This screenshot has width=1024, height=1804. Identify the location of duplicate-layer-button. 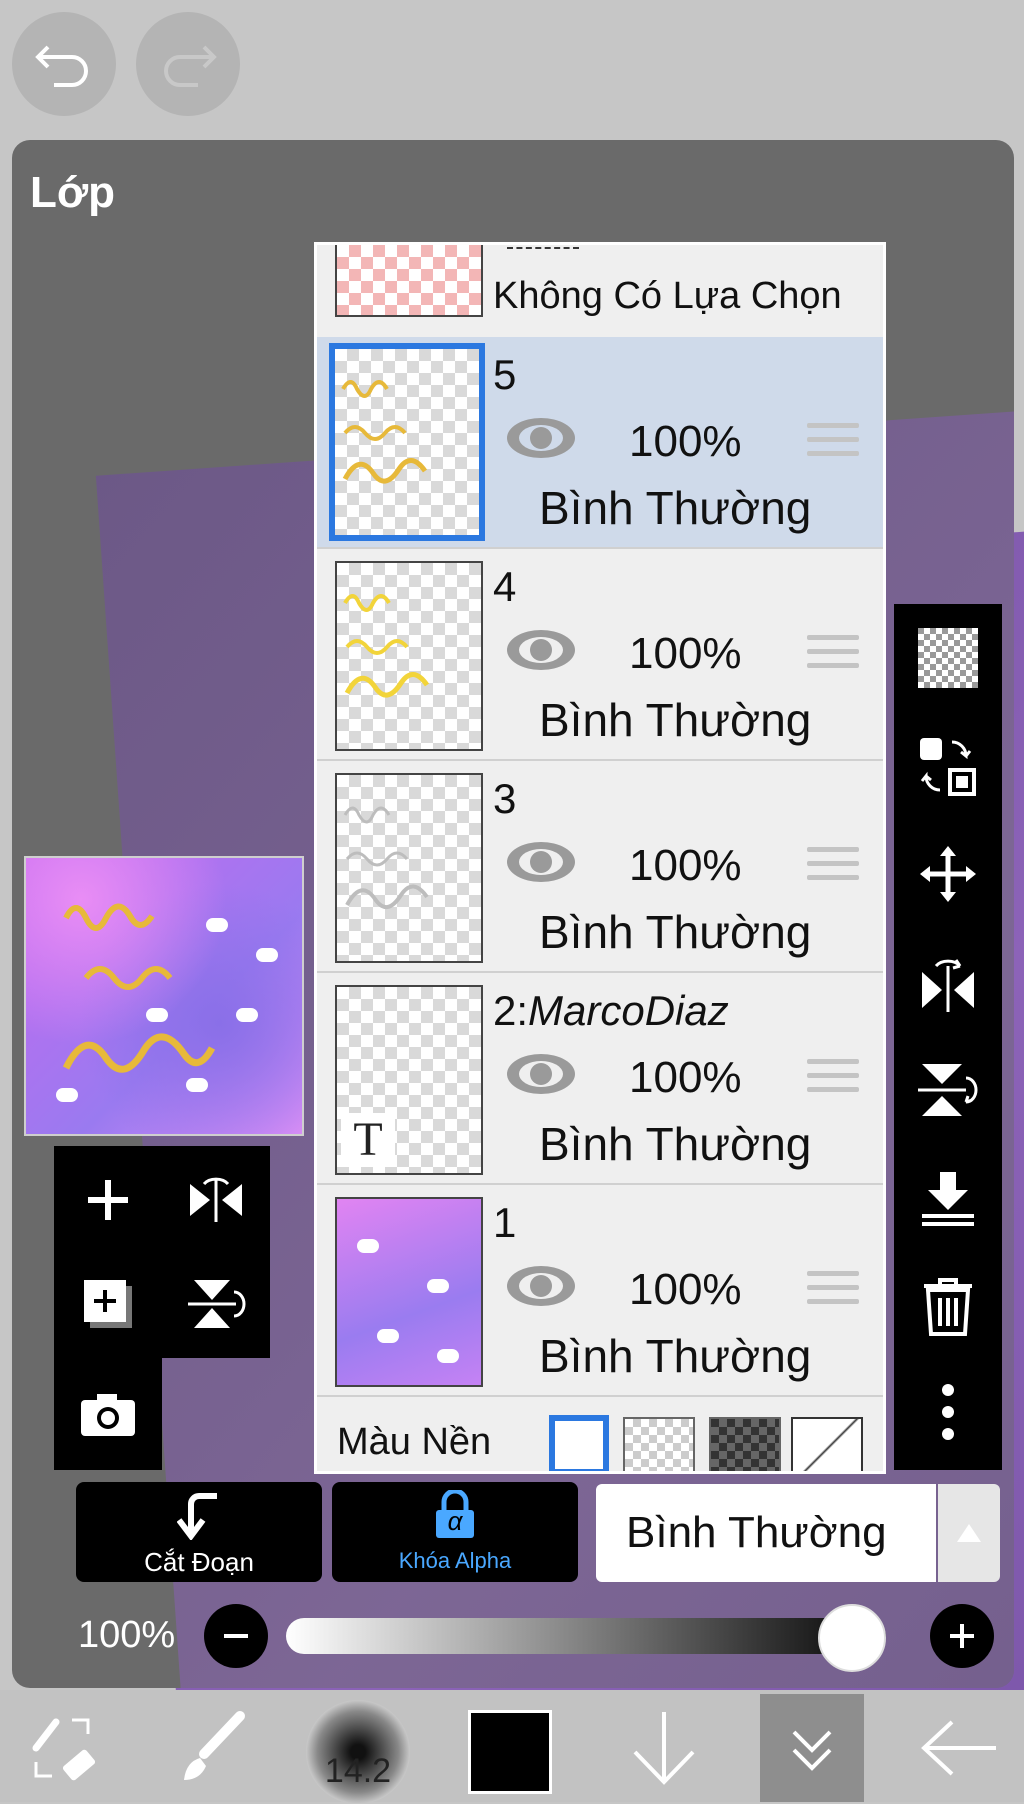
(108, 1304).